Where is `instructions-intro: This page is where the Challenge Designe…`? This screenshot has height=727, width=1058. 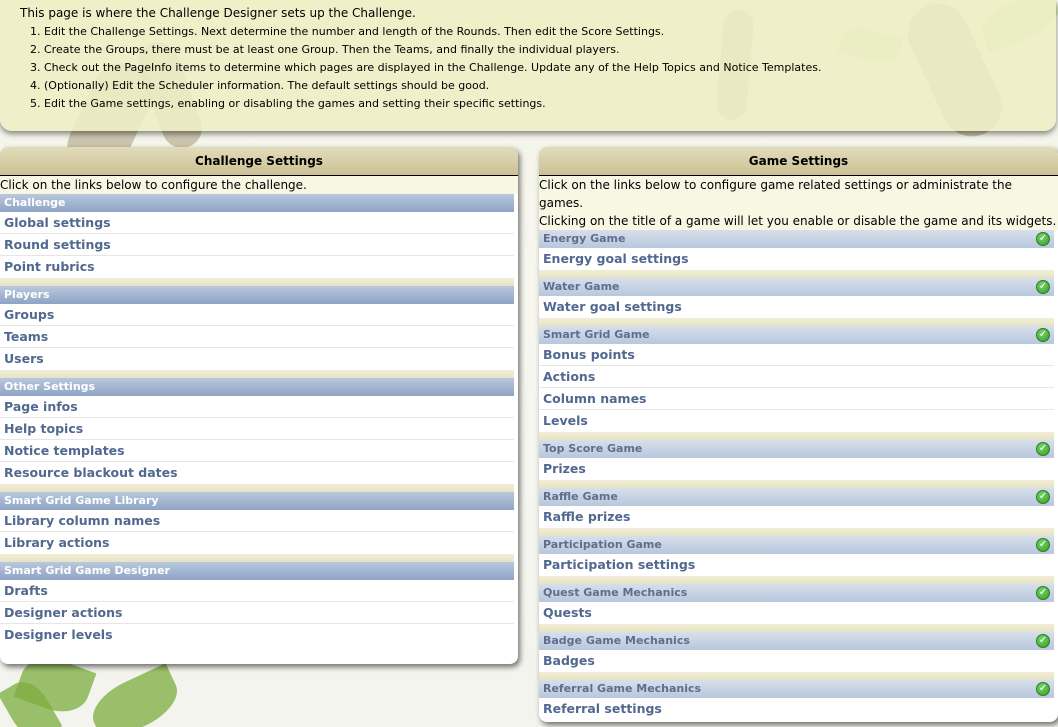
instructions-intro: This page is where the Challenge Designe… is located at coordinates (218, 13).